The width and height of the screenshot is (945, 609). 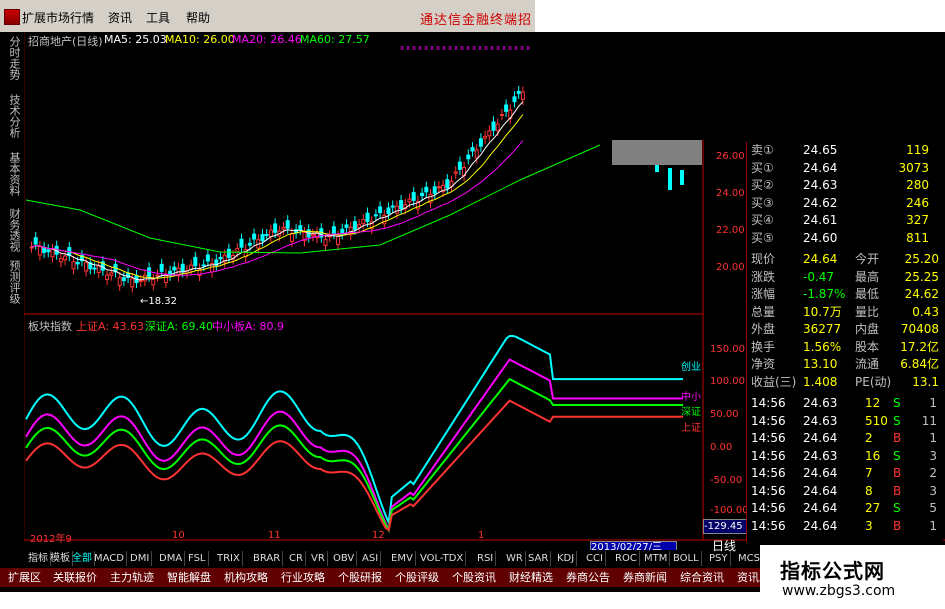 I want to click on quote-row: 换手 1.56% 股本 17.2亿, so click(x=845, y=347).